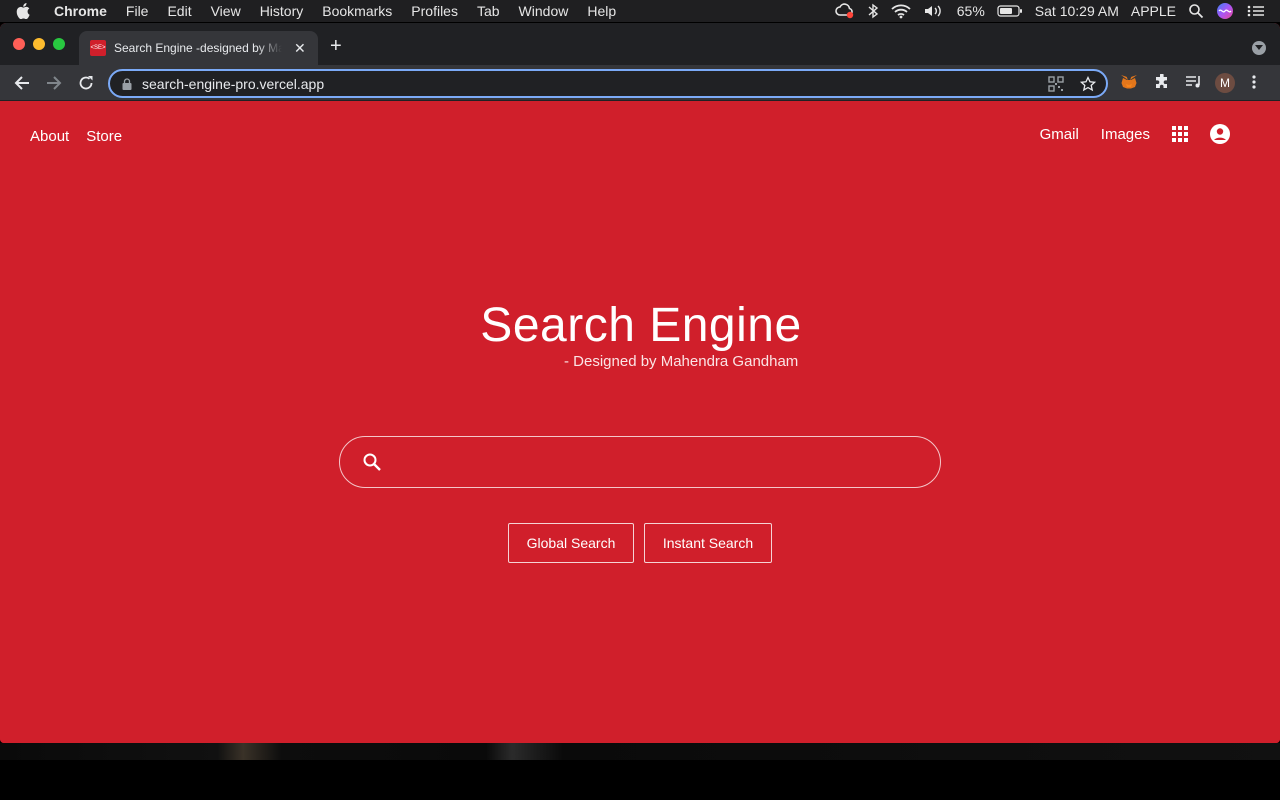 The width and height of the screenshot is (1280, 800). Describe the element at coordinates (104, 136) in the screenshot. I see `store-link: Store` at that location.